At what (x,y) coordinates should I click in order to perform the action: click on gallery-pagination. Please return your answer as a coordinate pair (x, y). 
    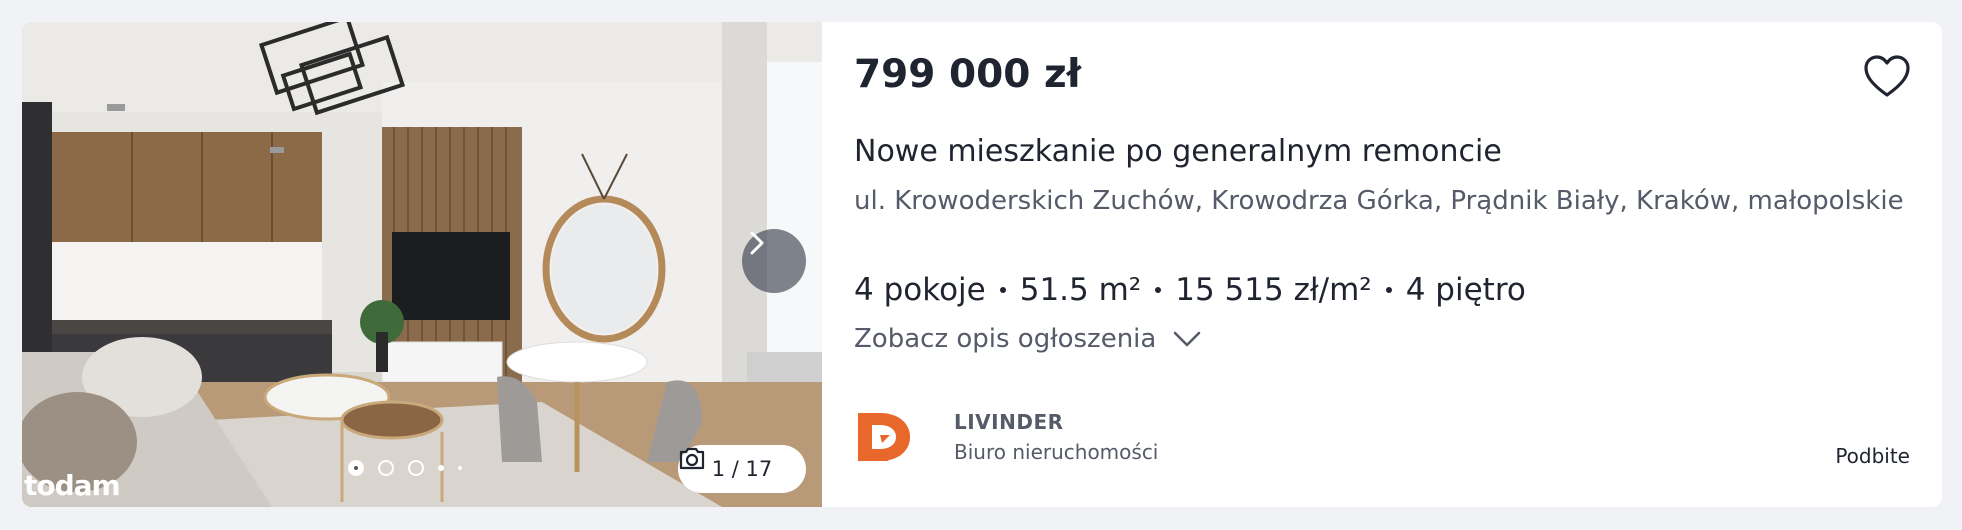
    Looking at the image, I should click on (405, 468).